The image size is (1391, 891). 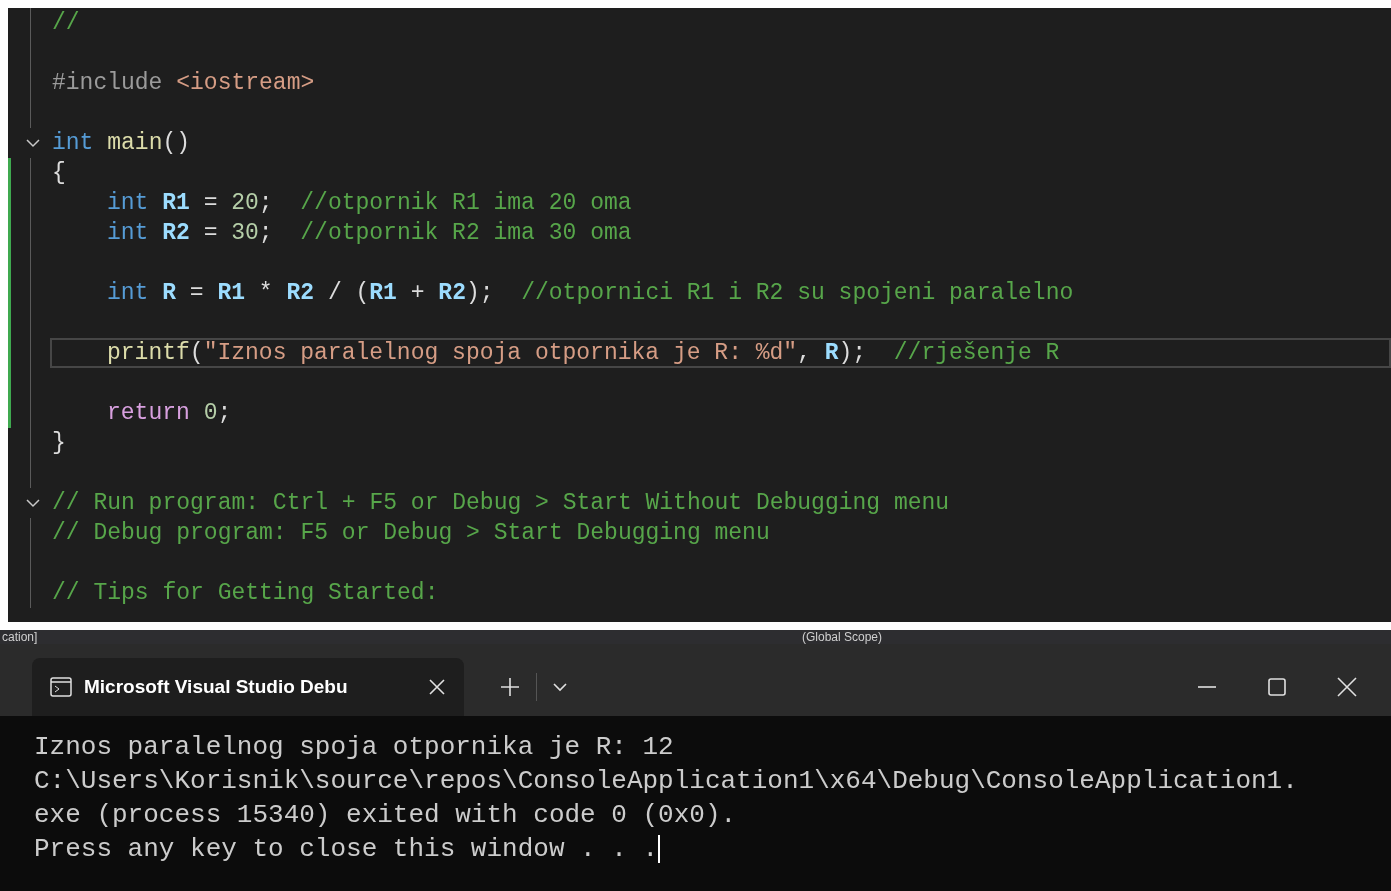 What do you see at coordinates (666, 781) in the screenshot?
I see `console-output-line: C:\Users\Korisnik\source\repos\ConsoleApplication1\x64\Debug\ConsoleApplication1.` at bounding box center [666, 781].